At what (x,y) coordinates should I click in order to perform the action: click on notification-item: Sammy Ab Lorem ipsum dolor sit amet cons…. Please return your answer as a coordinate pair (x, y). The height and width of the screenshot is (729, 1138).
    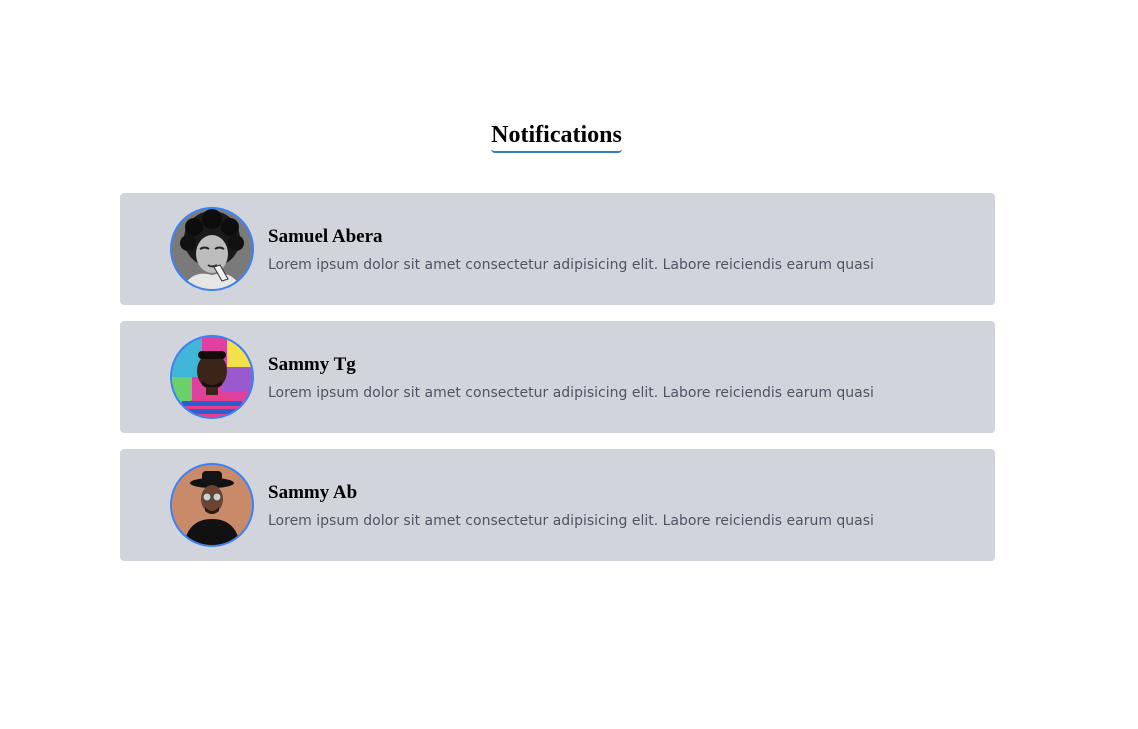
    Looking at the image, I should click on (557, 505).